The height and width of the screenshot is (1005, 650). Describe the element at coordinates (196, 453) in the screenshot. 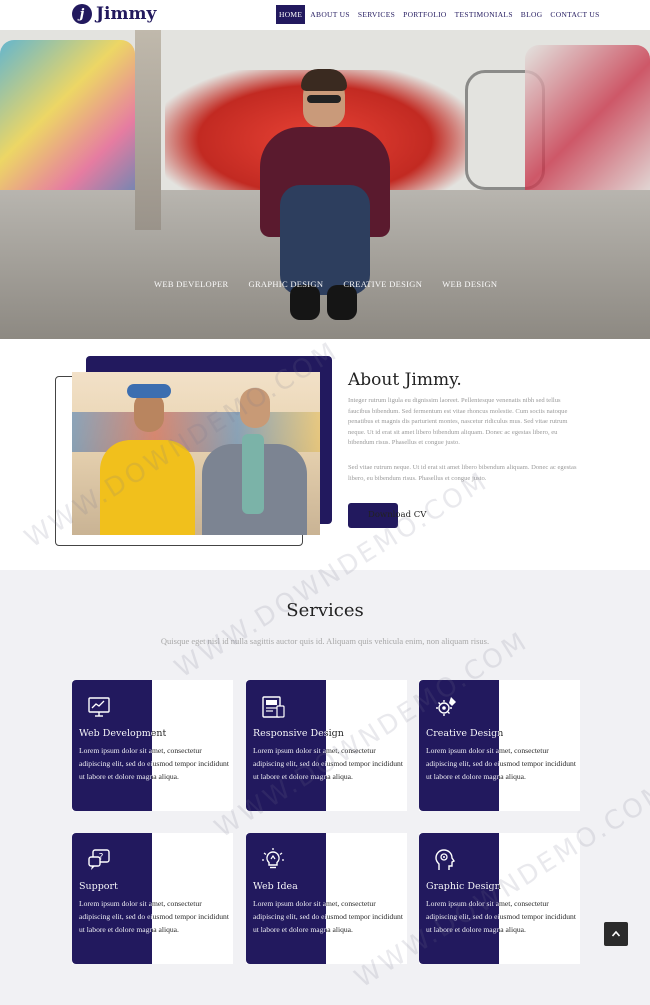

I see `about-photo` at that location.